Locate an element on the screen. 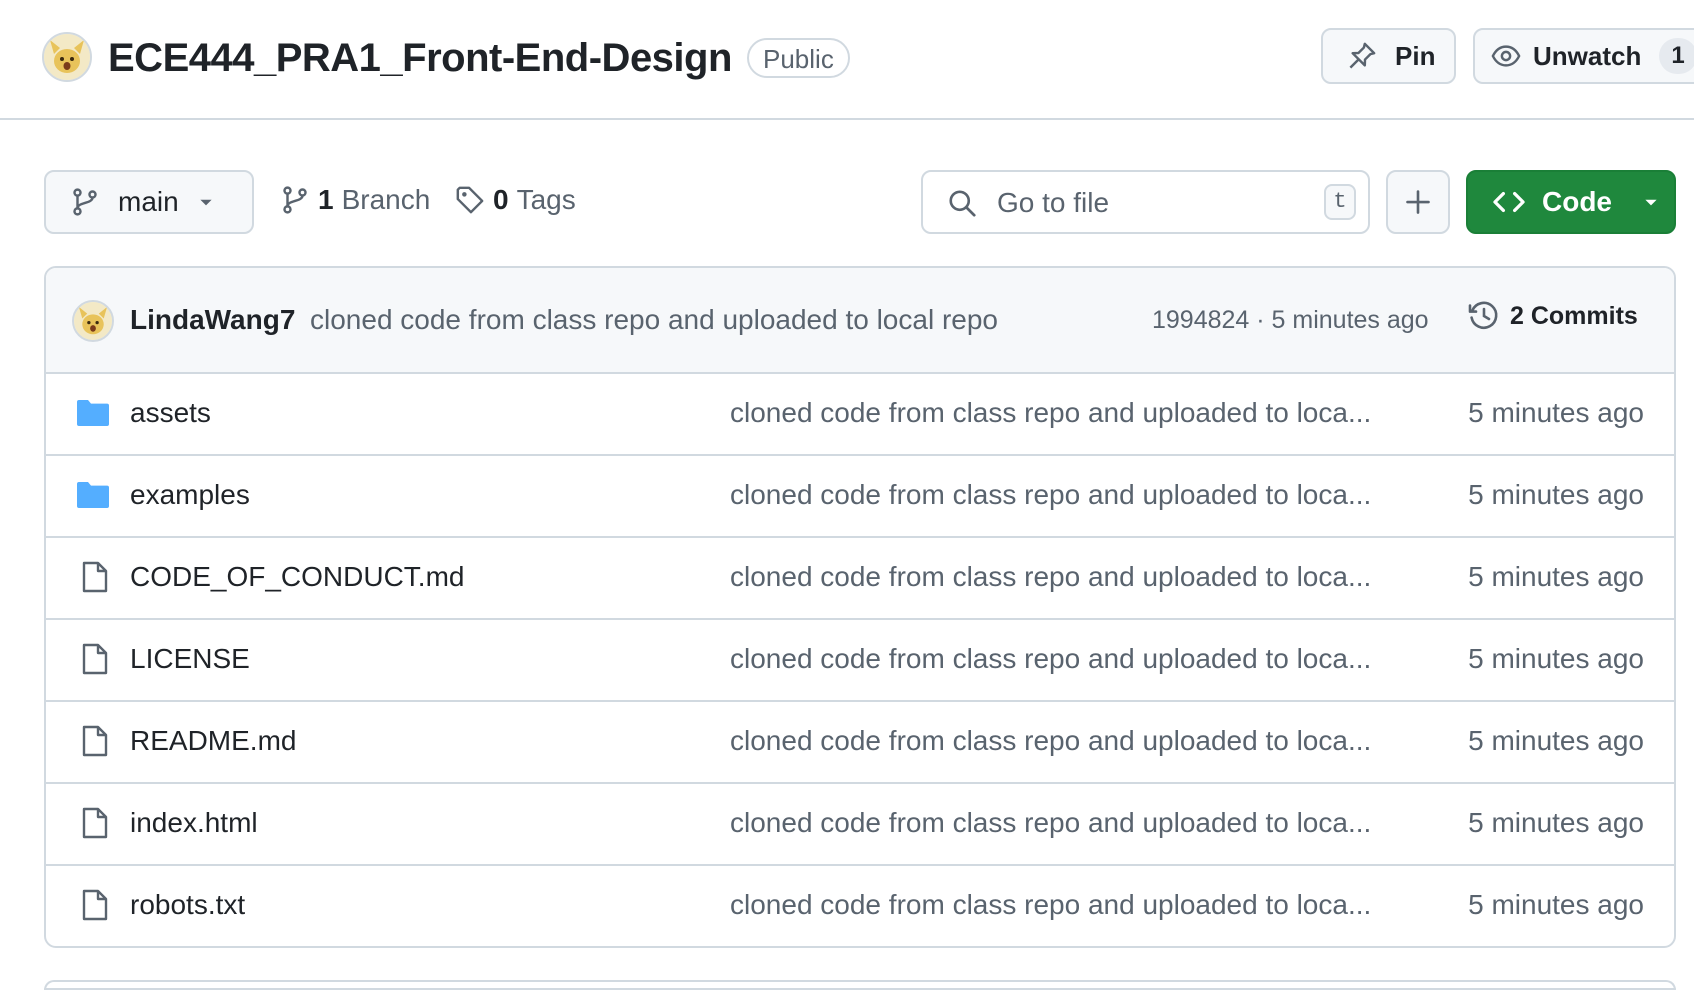 This screenshot has height=990, width=1694. pin-button: Pin is located at coordinates (1388, 56).